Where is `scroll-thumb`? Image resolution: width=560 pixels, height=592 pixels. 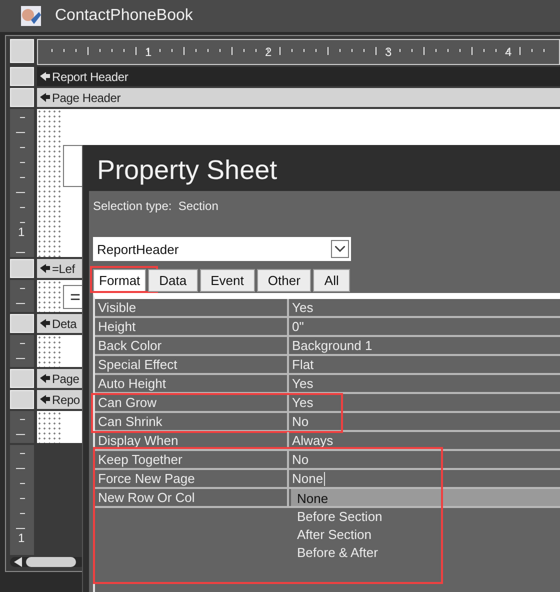
scroll-thumb is located at coordinates (51, 562).